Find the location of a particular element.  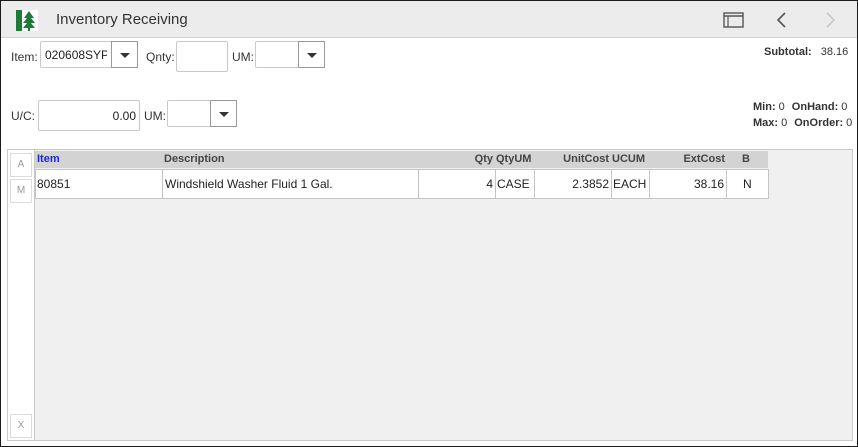

subtotal-label: Subtotal: is located at coordinates (788, 52).